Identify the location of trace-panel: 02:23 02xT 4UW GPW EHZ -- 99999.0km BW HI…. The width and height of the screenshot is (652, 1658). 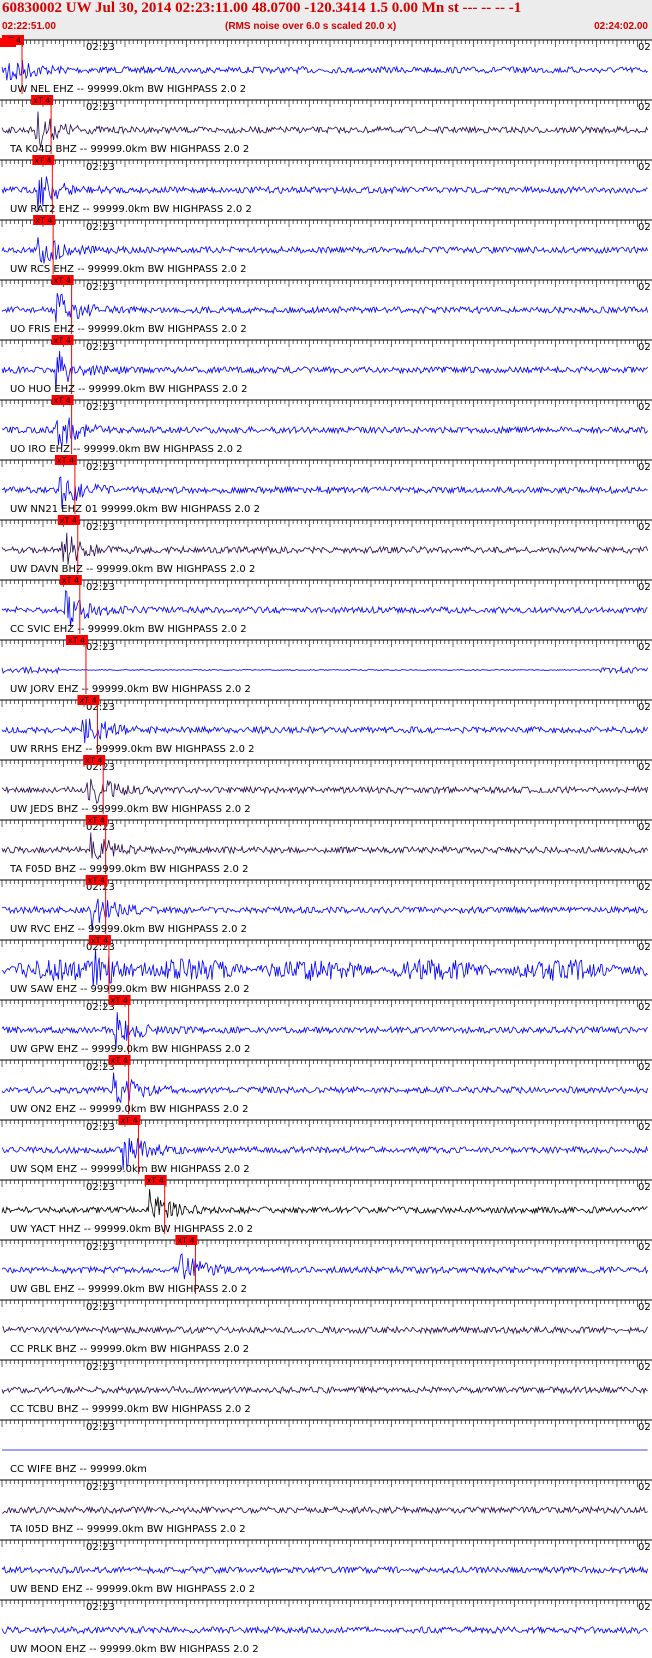
(326, 1025).